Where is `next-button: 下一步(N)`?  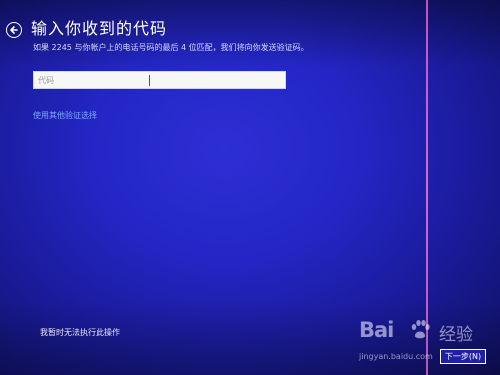
next-button: 下一步(N) is located at coordinates (463, 356).